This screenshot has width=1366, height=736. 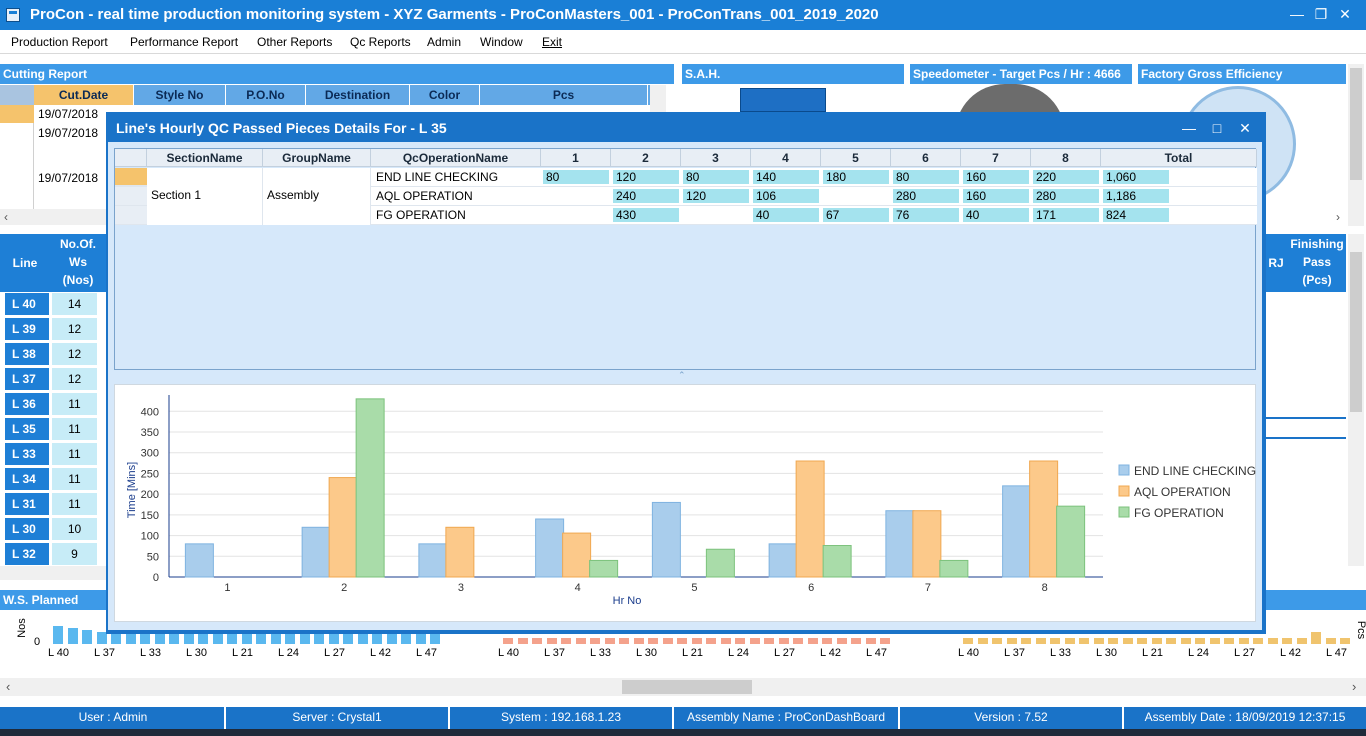 What do you see at coordinates (1245, 128) in the screenshot?
I see `dialog-close-button: ✕` at bounding box center [1245, 128].